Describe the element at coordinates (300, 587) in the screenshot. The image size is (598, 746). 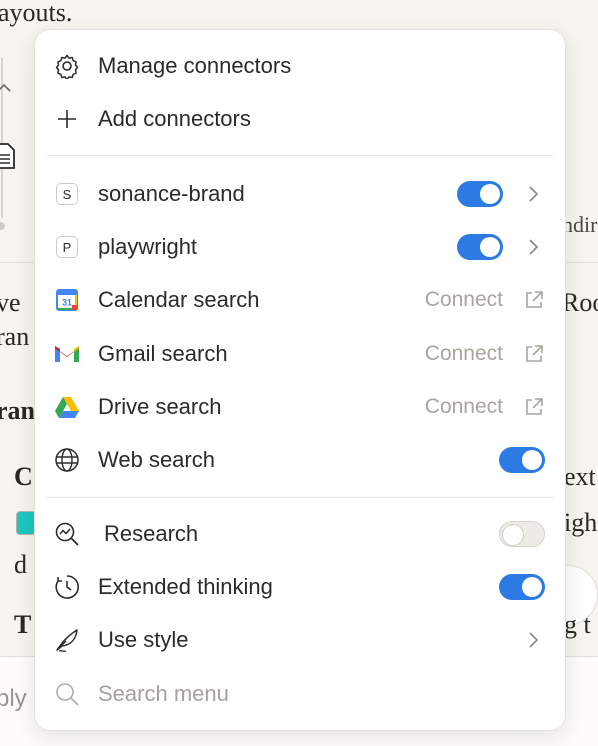
I see `extended-thinking-item: Extended thinking` at that location.